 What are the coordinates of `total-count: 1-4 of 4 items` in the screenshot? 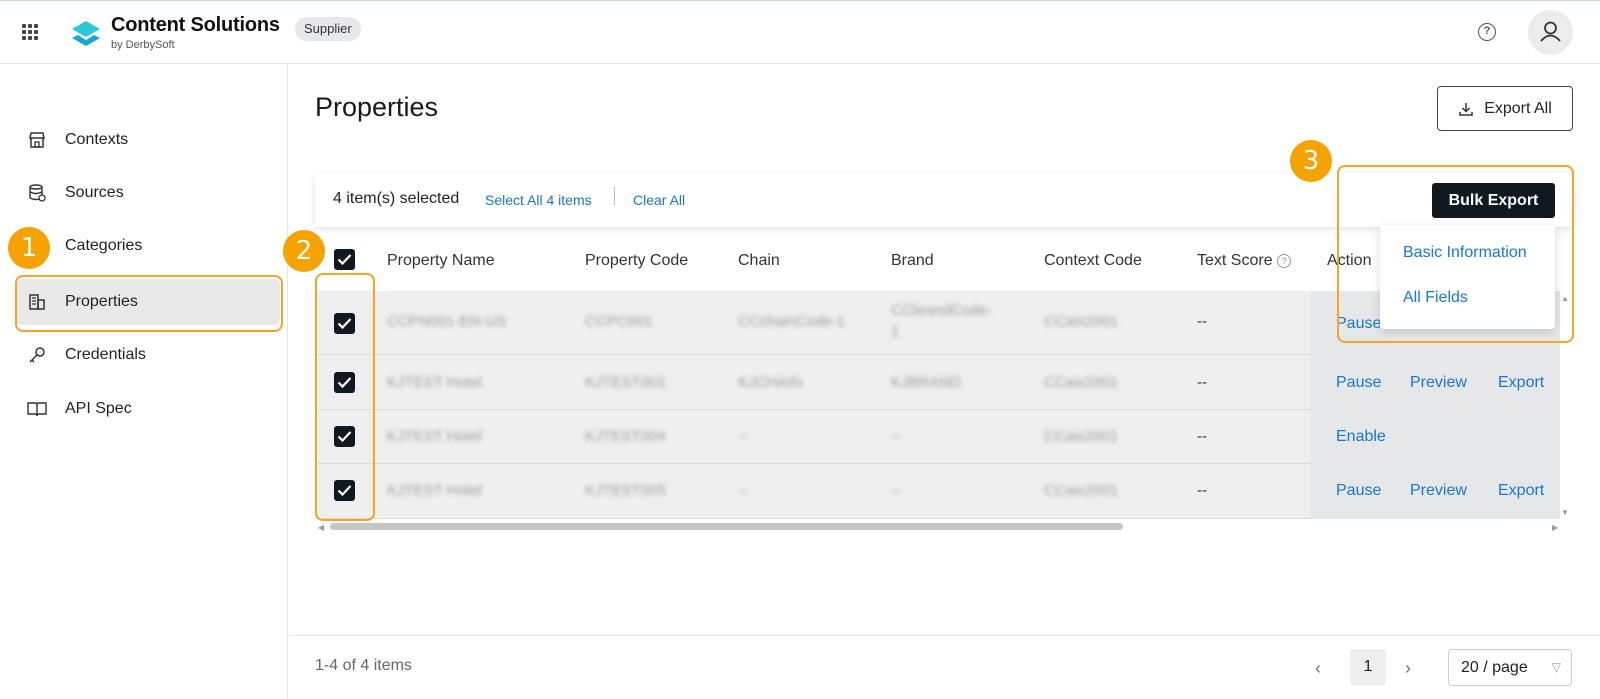 It's located at (363, 665).